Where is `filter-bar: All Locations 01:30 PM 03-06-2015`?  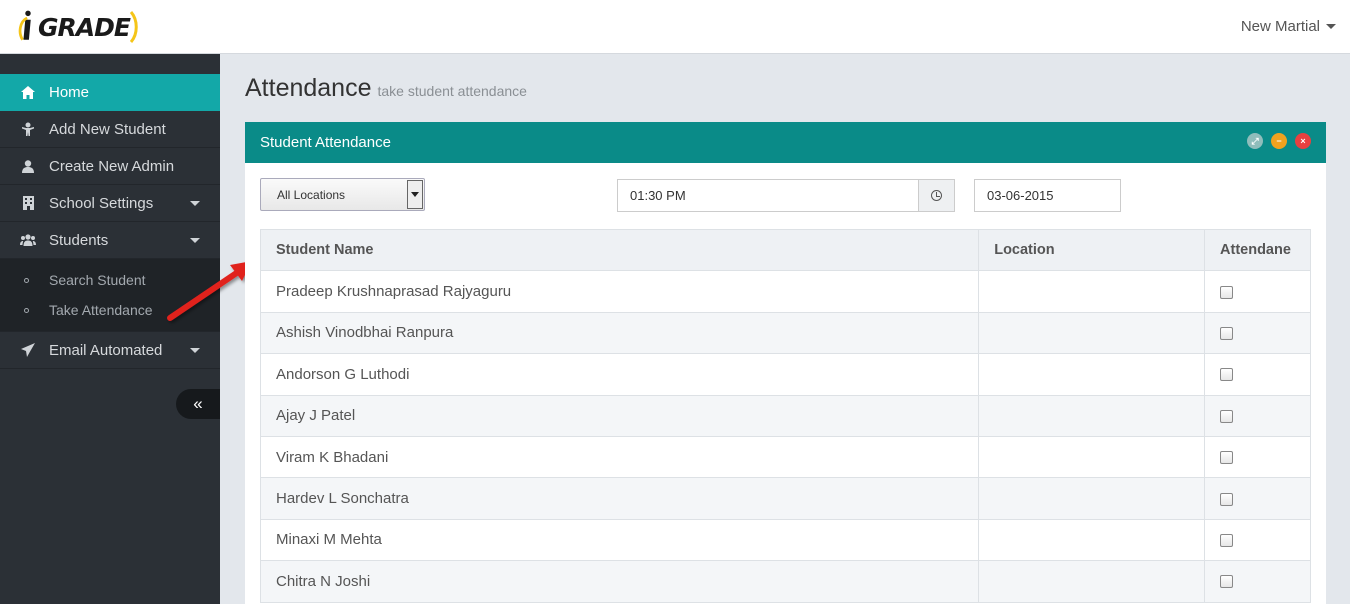
filter-bar: All Locations 01:30 PM 03-06-2015 is located at coordinates (785, 196).